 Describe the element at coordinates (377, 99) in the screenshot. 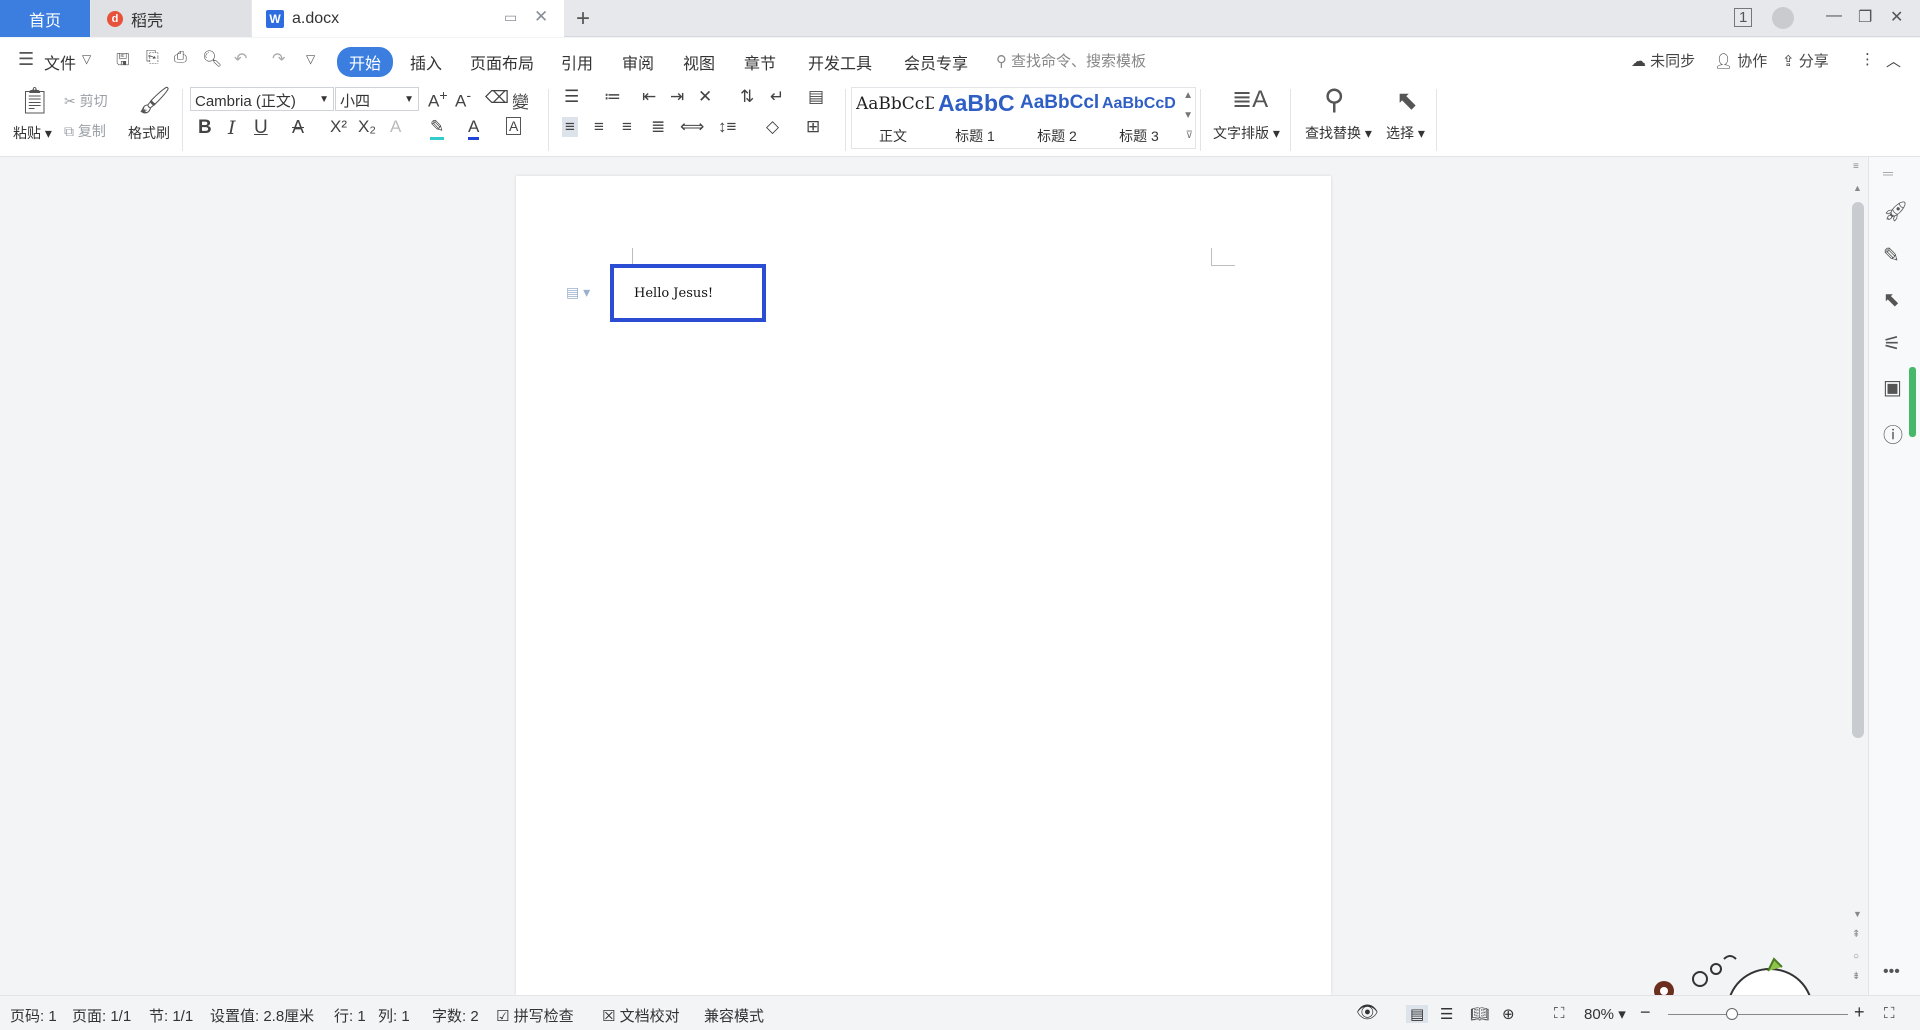

I see `font-size-select: 小四 ▼` at that location.